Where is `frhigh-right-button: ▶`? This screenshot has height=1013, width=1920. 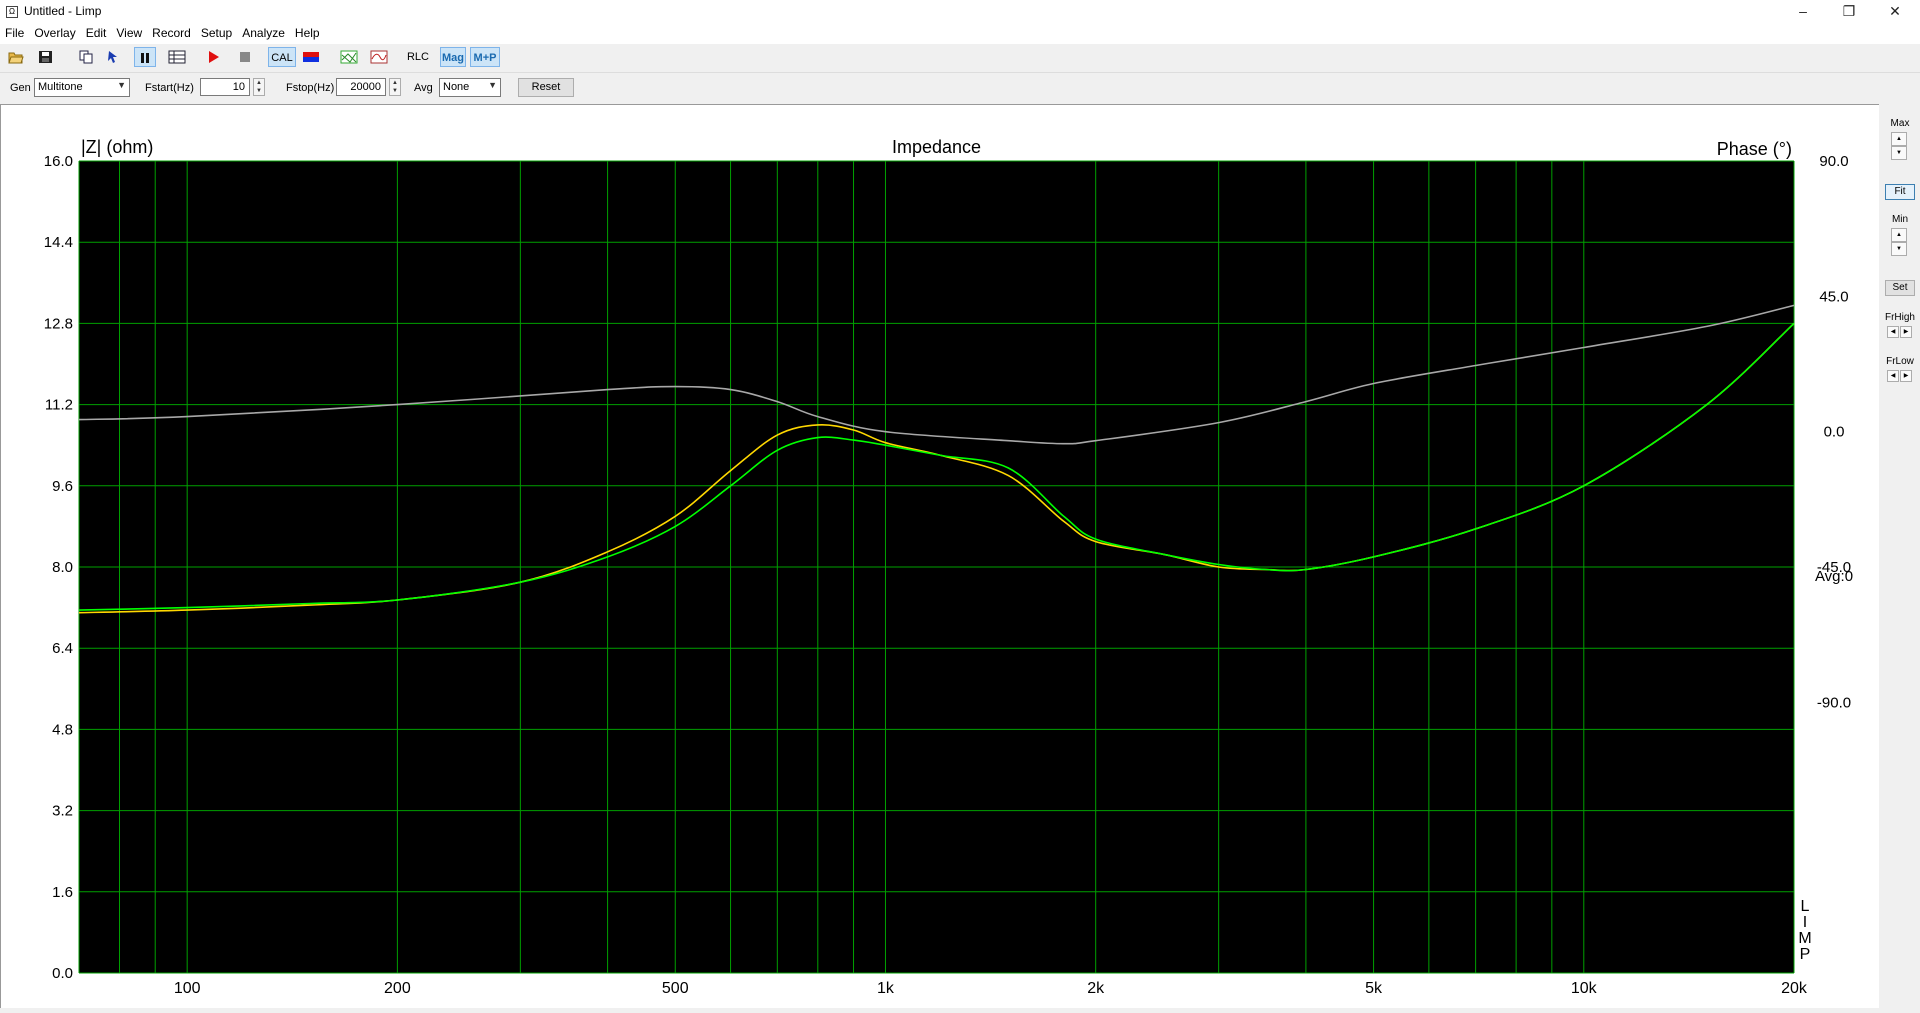 frhigh-right-button: ▶ is located at coordinates (1906, 332).